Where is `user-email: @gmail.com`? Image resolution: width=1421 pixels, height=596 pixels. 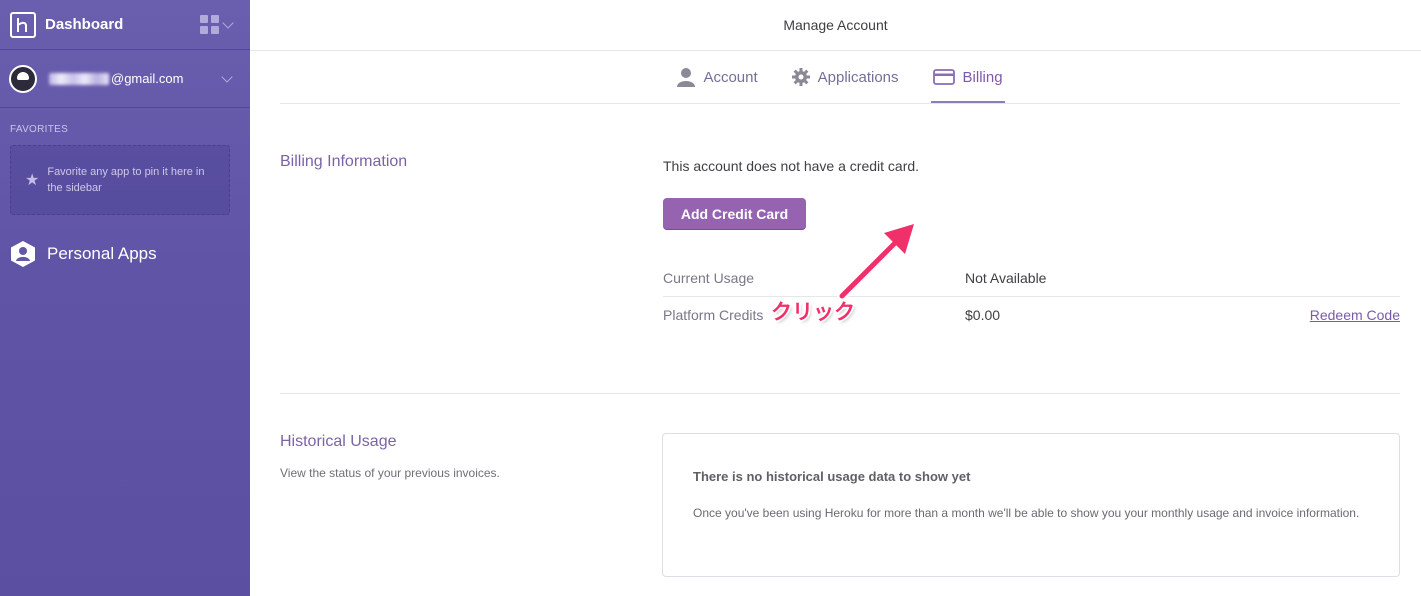
user-email: @gmail.com is located at coordinates (136, 78).